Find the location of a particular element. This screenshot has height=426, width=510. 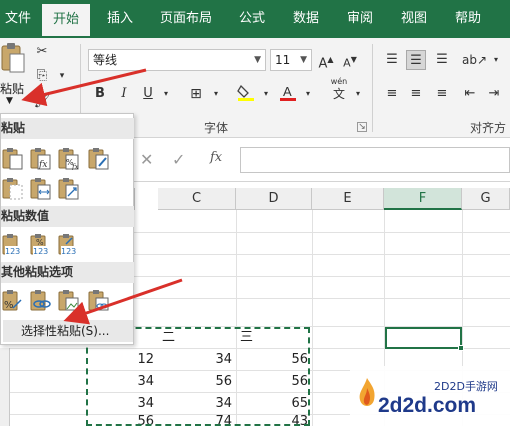

formula-input is located at coordinates (375, 160).